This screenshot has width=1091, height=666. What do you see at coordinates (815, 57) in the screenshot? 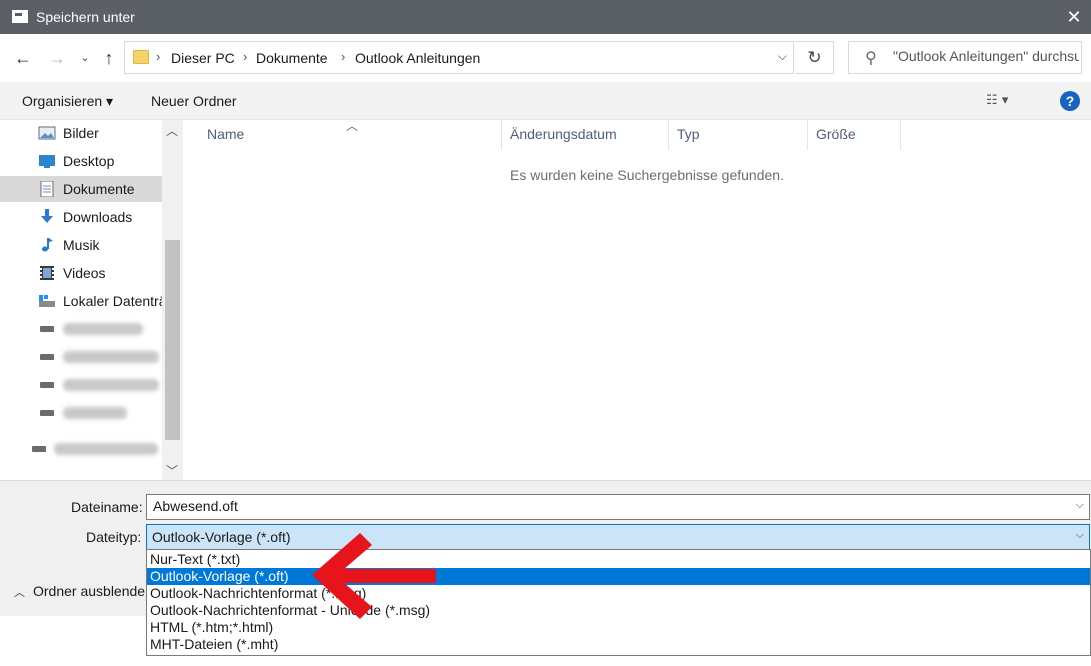
I see `refresh-icon: ↻` at bounding box center [815, 57].